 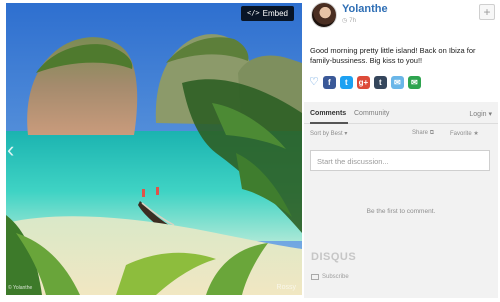 I want to click on subscribe-link: Subscribe, so click(x=330, y=277).